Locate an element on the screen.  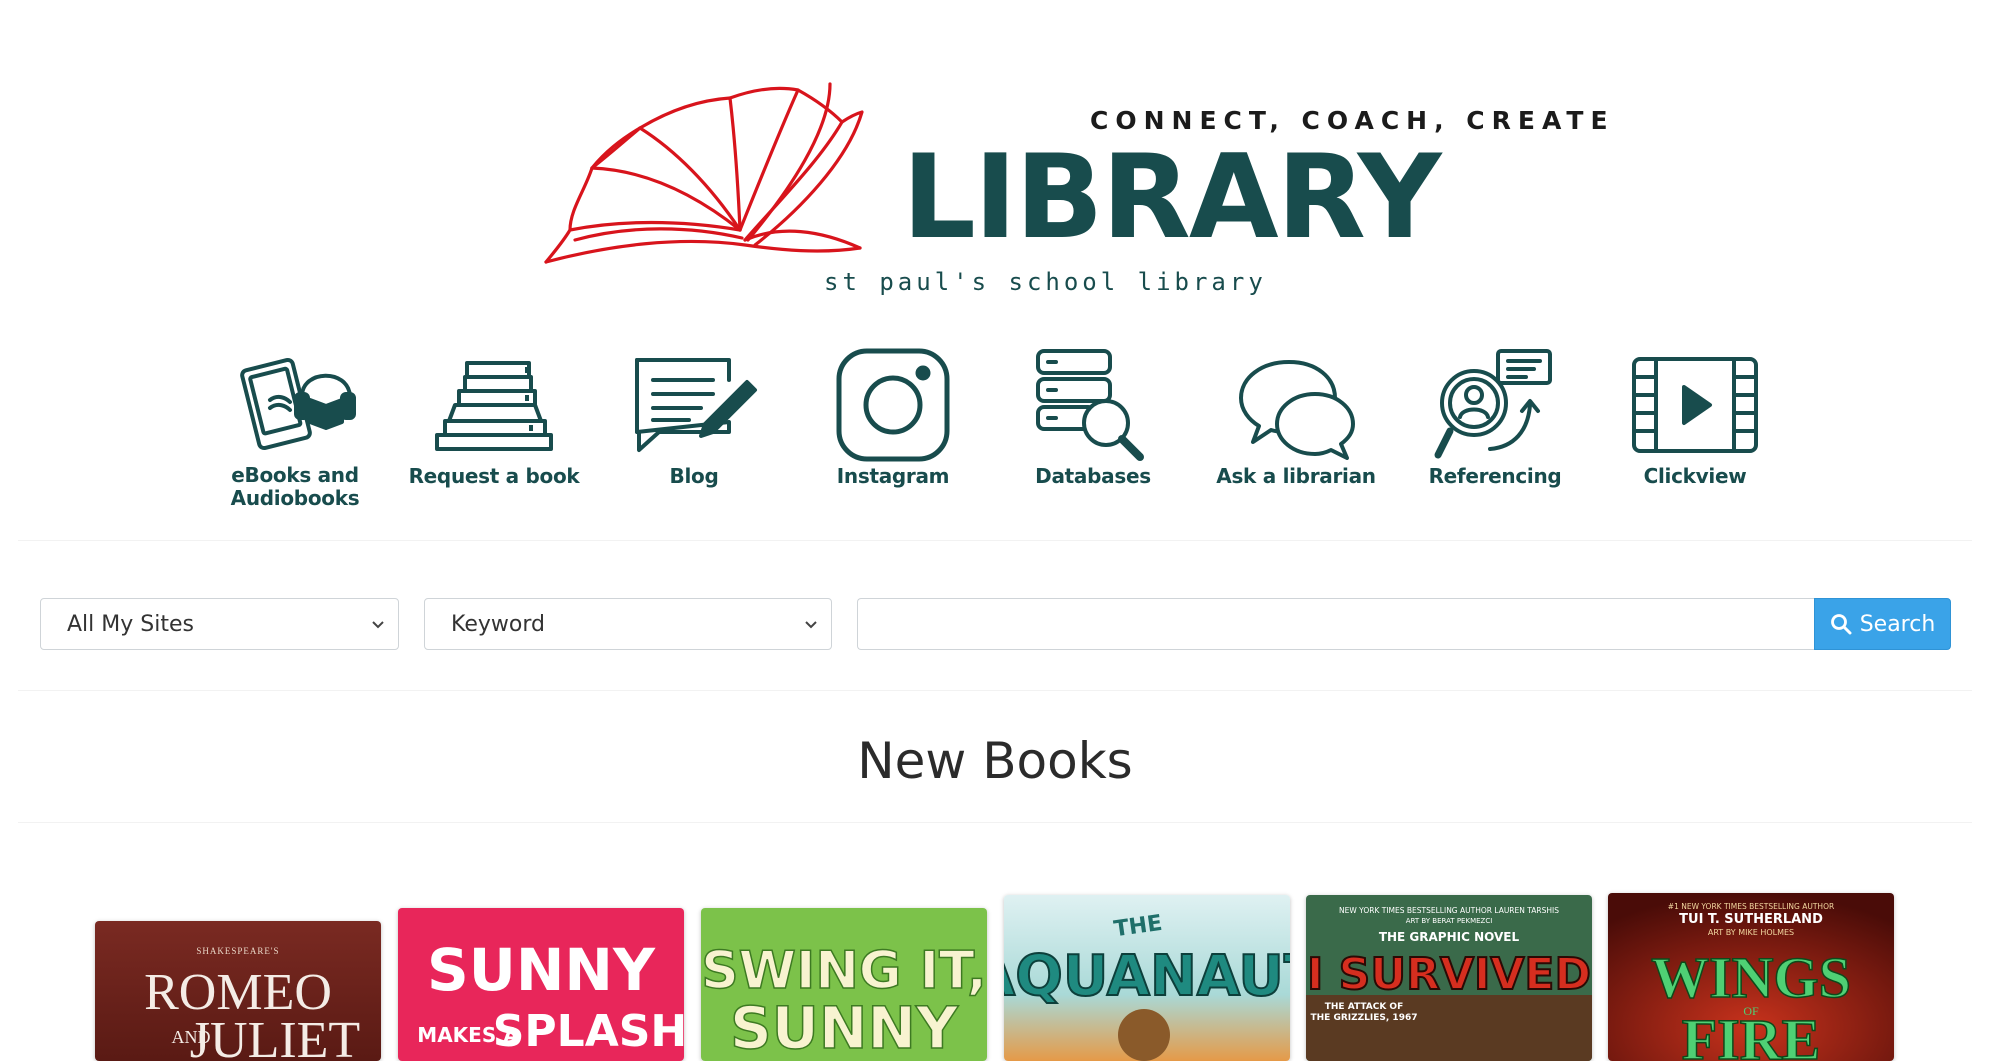
book-cover-line: WINGS is located at coordinates (1751, 977).